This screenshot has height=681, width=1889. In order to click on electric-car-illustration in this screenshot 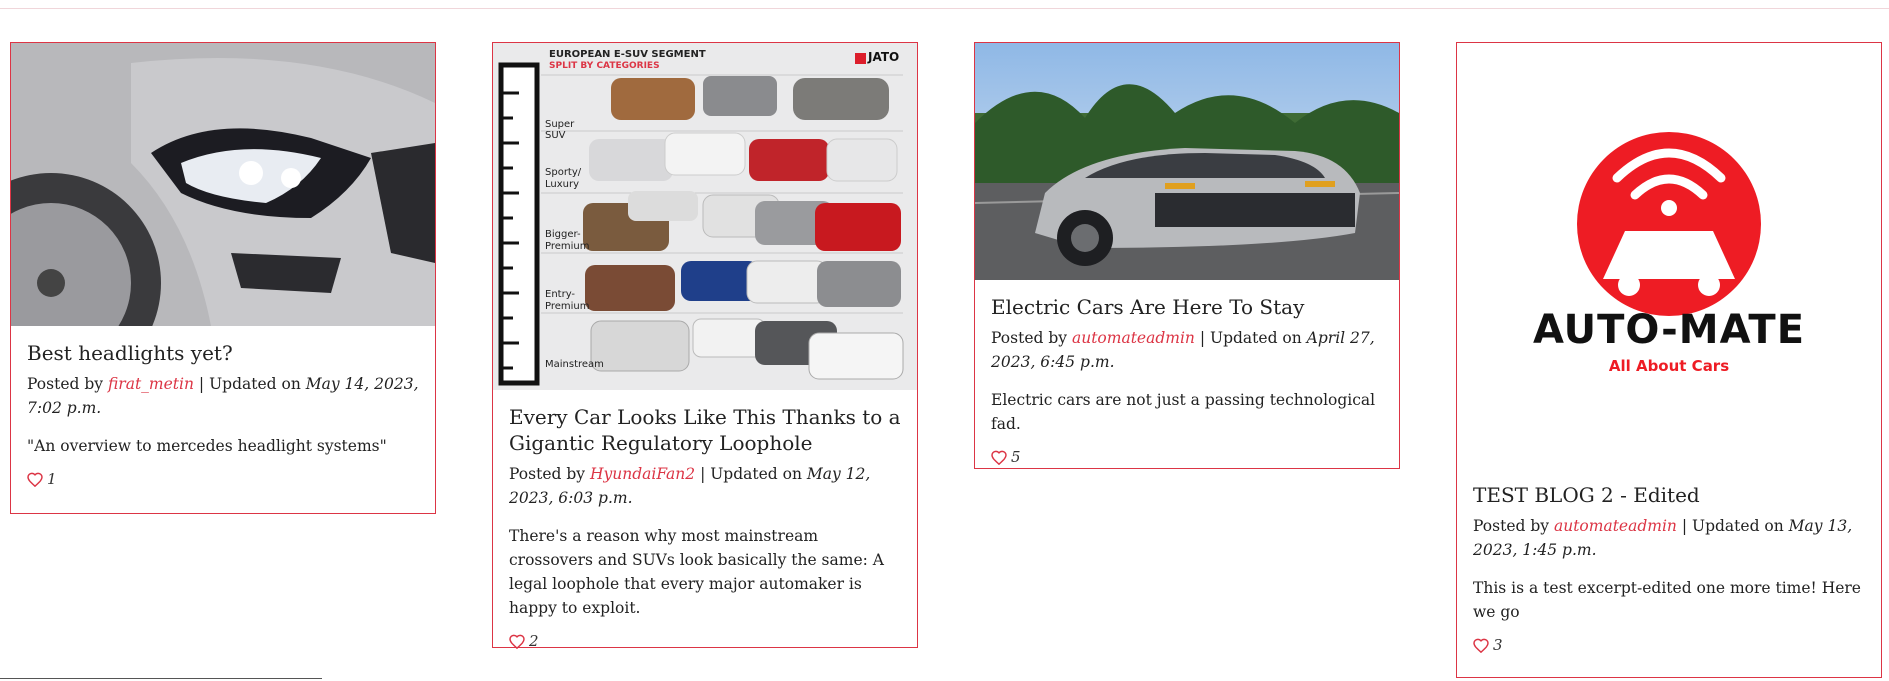, I will do `click(1187, 161)`.